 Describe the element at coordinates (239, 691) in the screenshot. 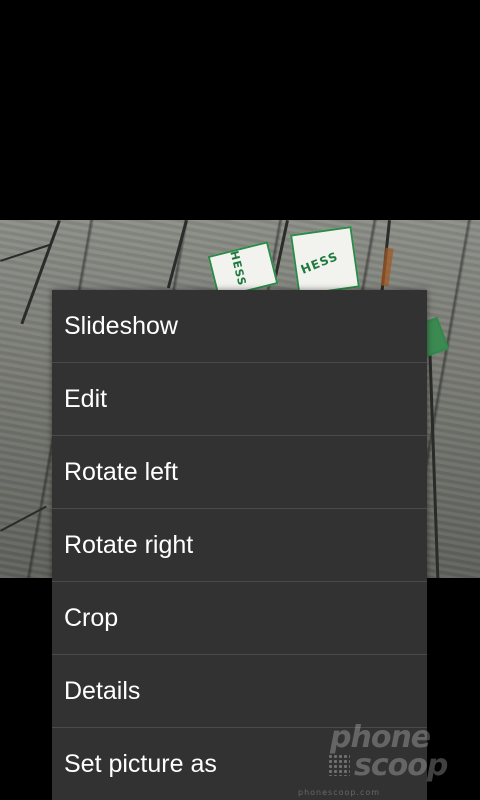

I see `menu-item-details: Details` at that location.